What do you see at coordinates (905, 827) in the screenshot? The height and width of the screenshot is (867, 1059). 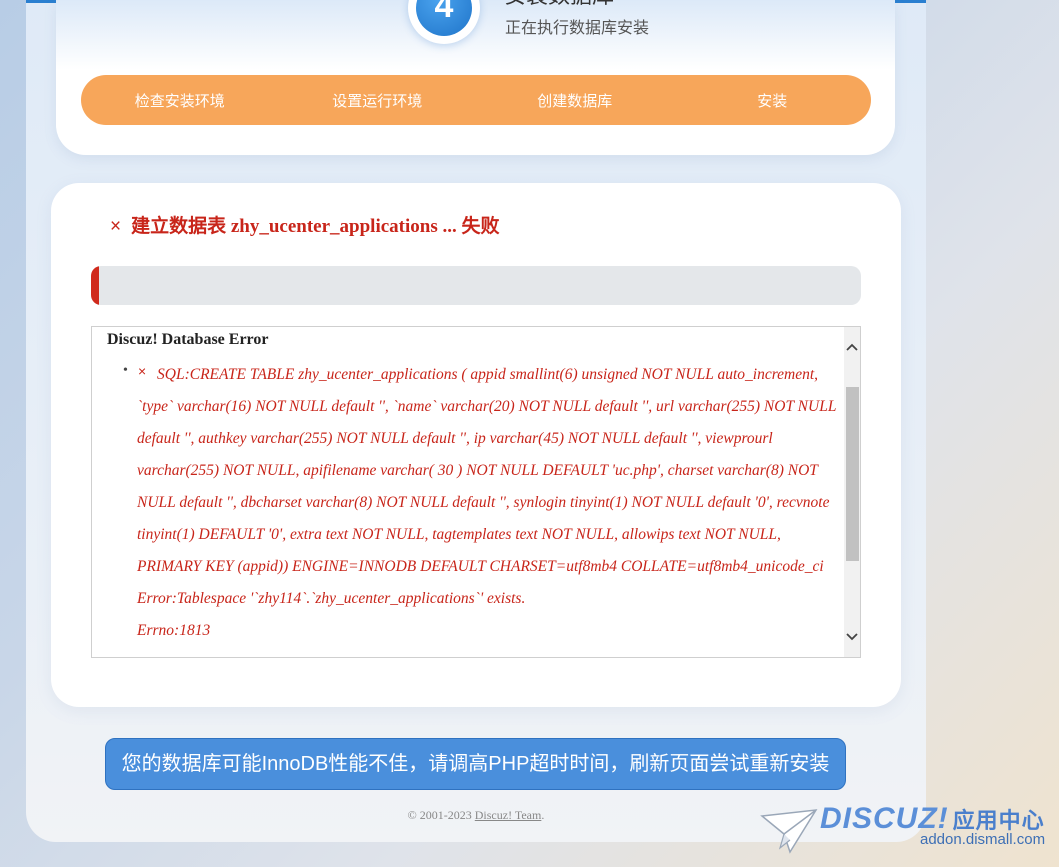 I see `discuz-appcenter-logo: DISCUZ! 应用中心 addon.dismall.com` at bounding box center [905, 827].